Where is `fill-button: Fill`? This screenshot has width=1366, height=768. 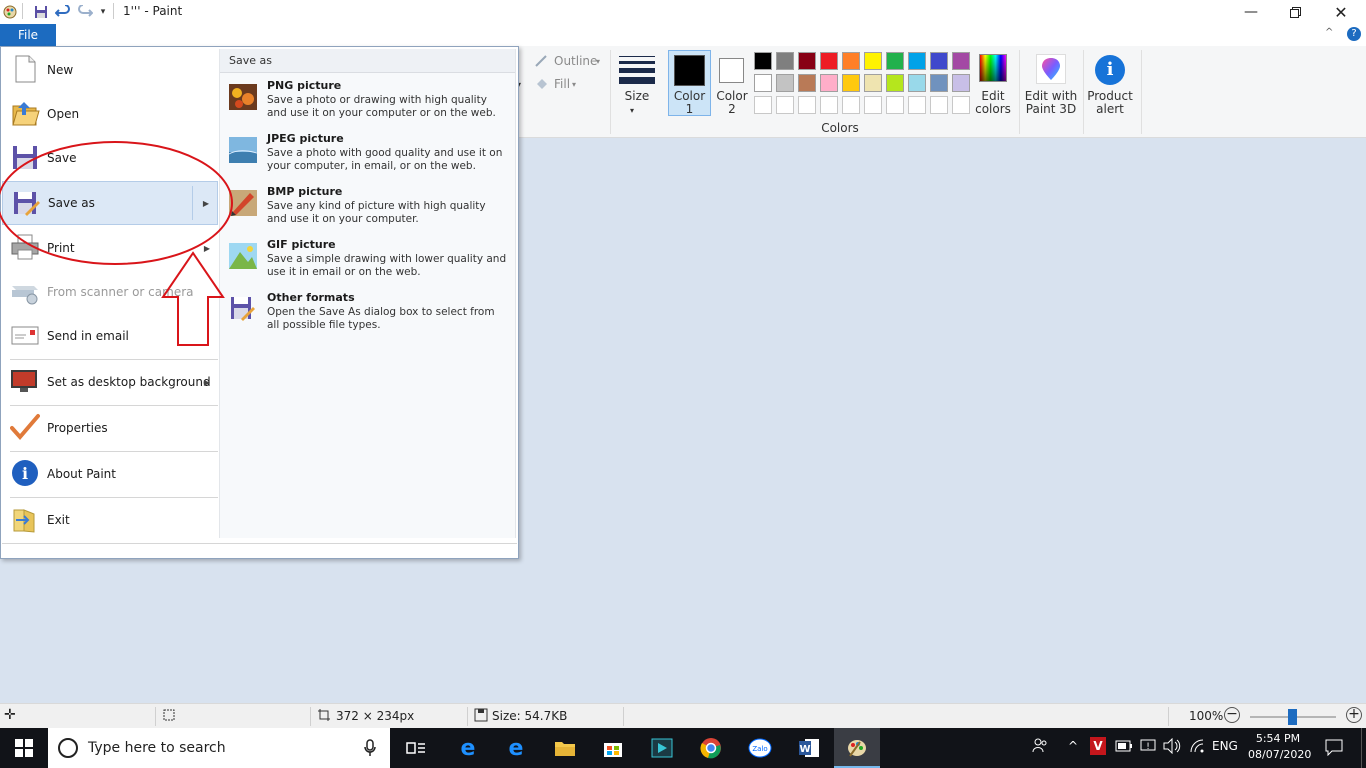 fill-button: Fill is located at coordinates (562, 84).